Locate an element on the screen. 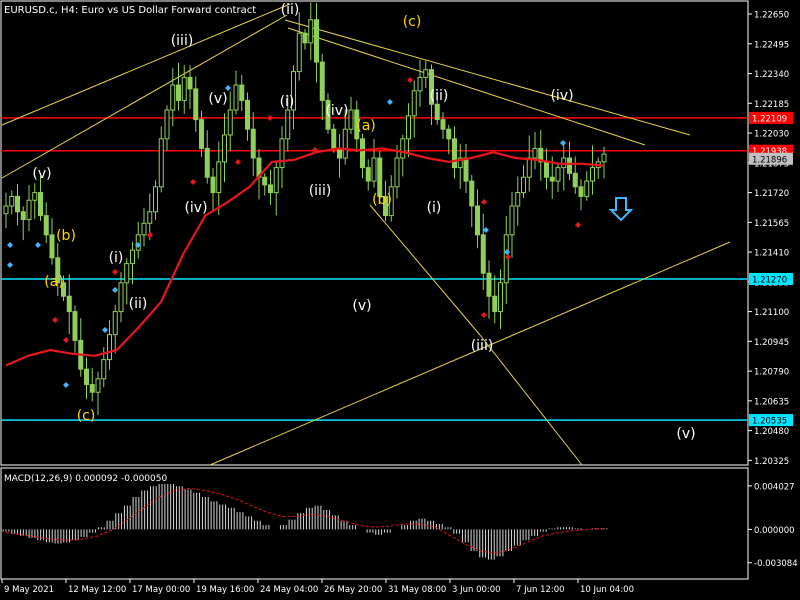 The height and width of the screenshot is (600, 800). elliott-wave-label: (iii) is located at coordinates (482, 346).